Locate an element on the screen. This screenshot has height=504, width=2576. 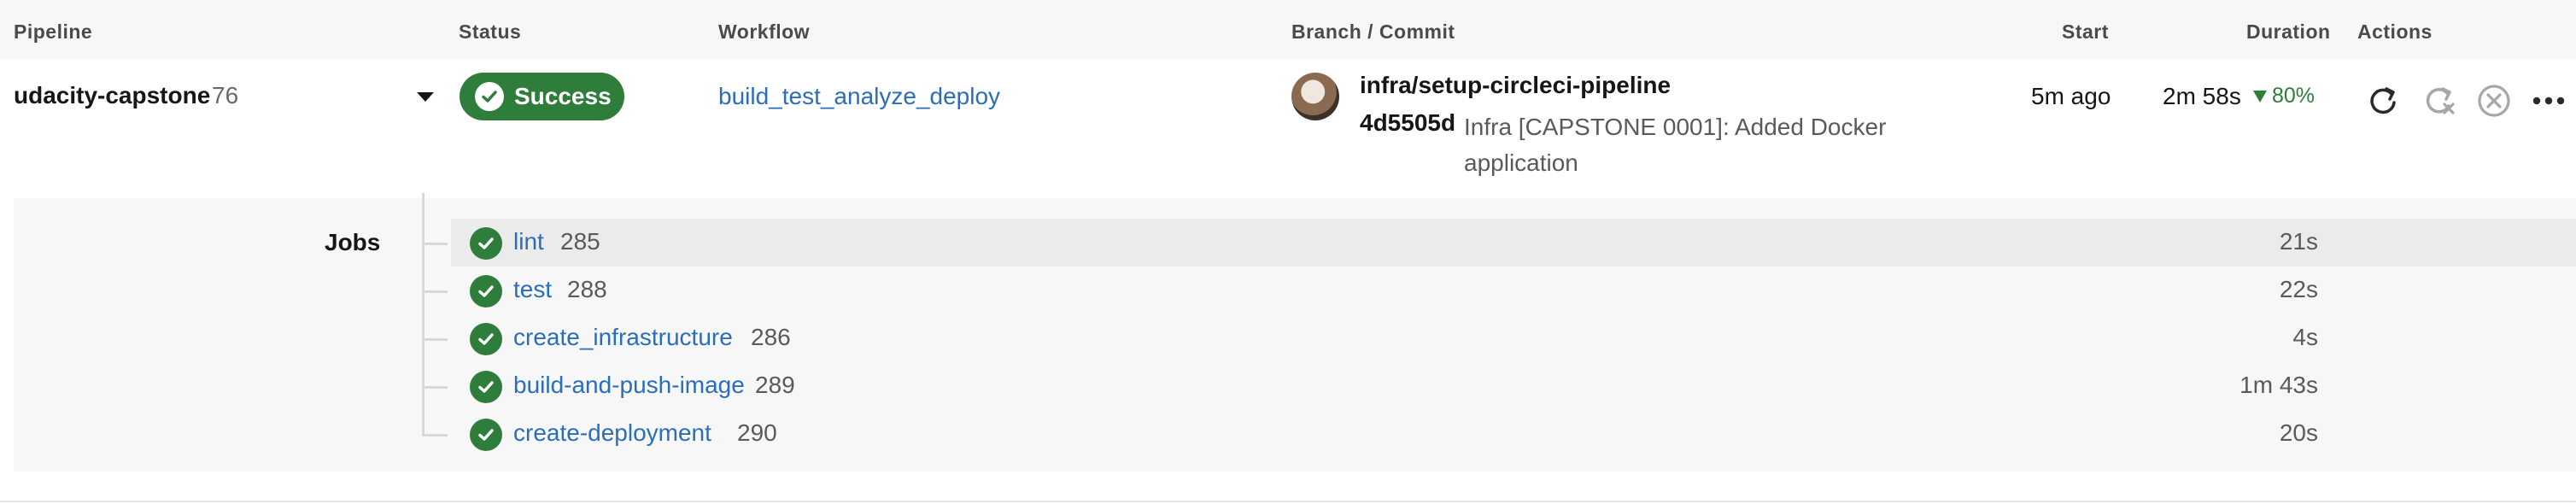
pipeline-duration: 2m 58s is located at coordinates (2202, 96).